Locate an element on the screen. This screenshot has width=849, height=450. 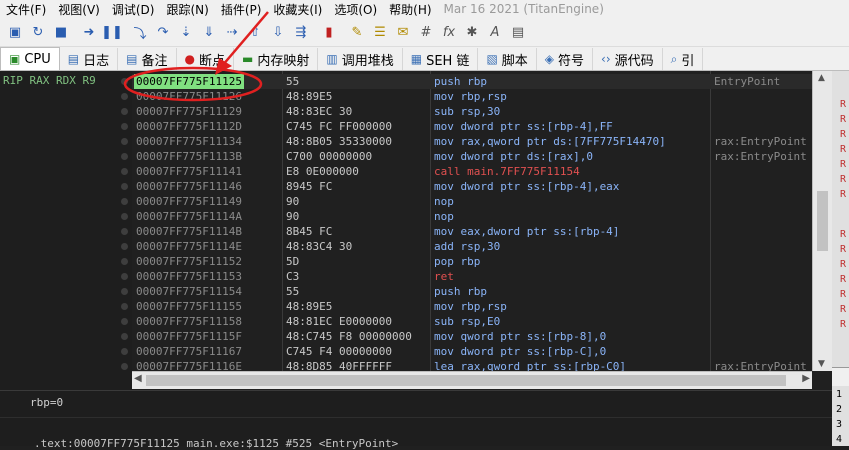
label-icon: ☰ is located at coordinates (380, 32).